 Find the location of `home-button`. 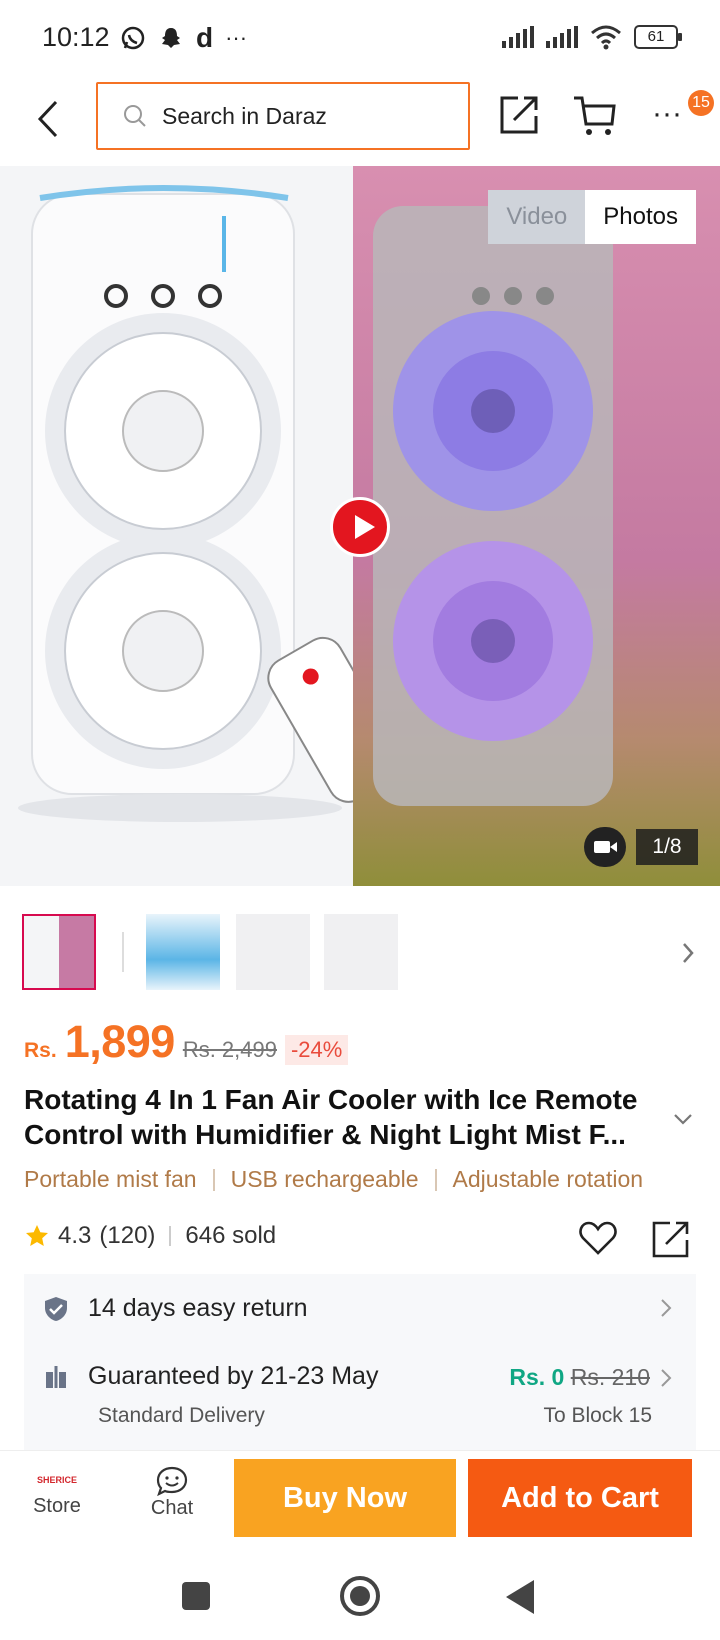

home-button is located at coordinates (360, 1596).